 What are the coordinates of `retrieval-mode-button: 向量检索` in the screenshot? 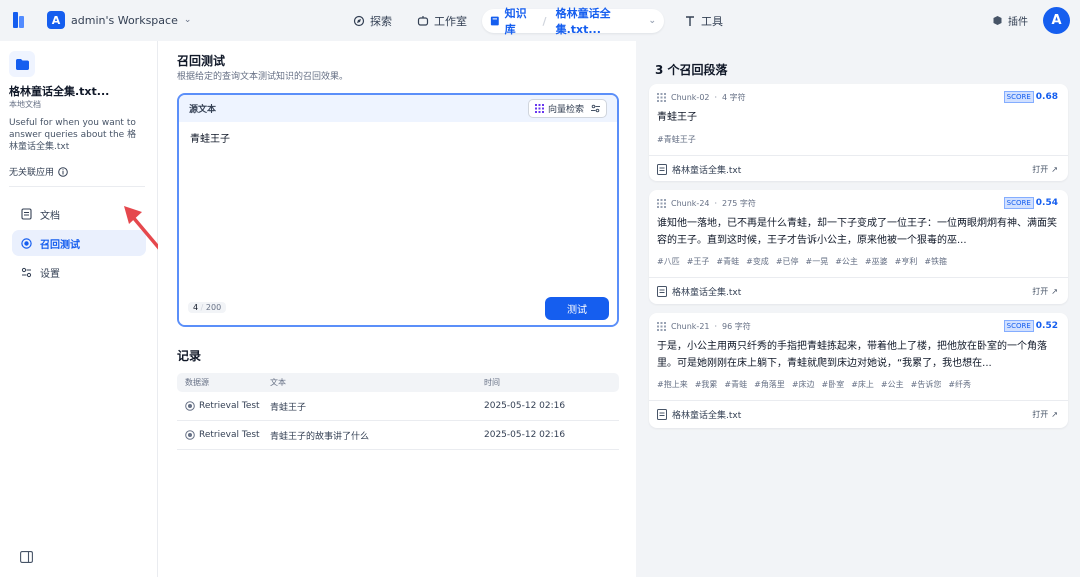 It's located at (567, 108).